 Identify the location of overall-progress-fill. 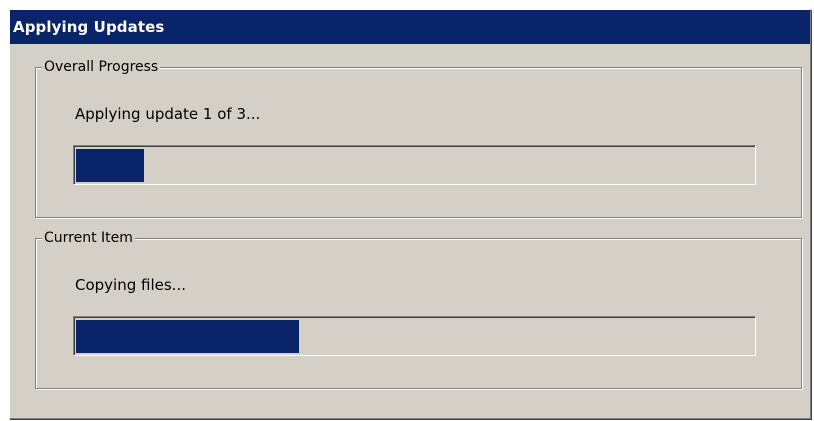
(110, 165).